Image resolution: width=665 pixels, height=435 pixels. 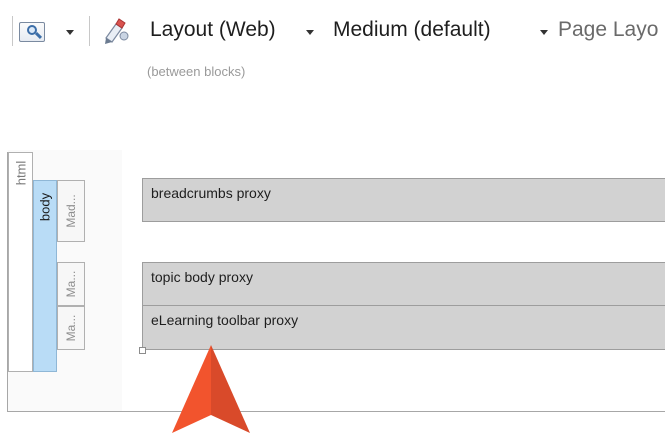 I want to click on proxy-label: breadcrumbs proxy, so click(x=211, y=193).